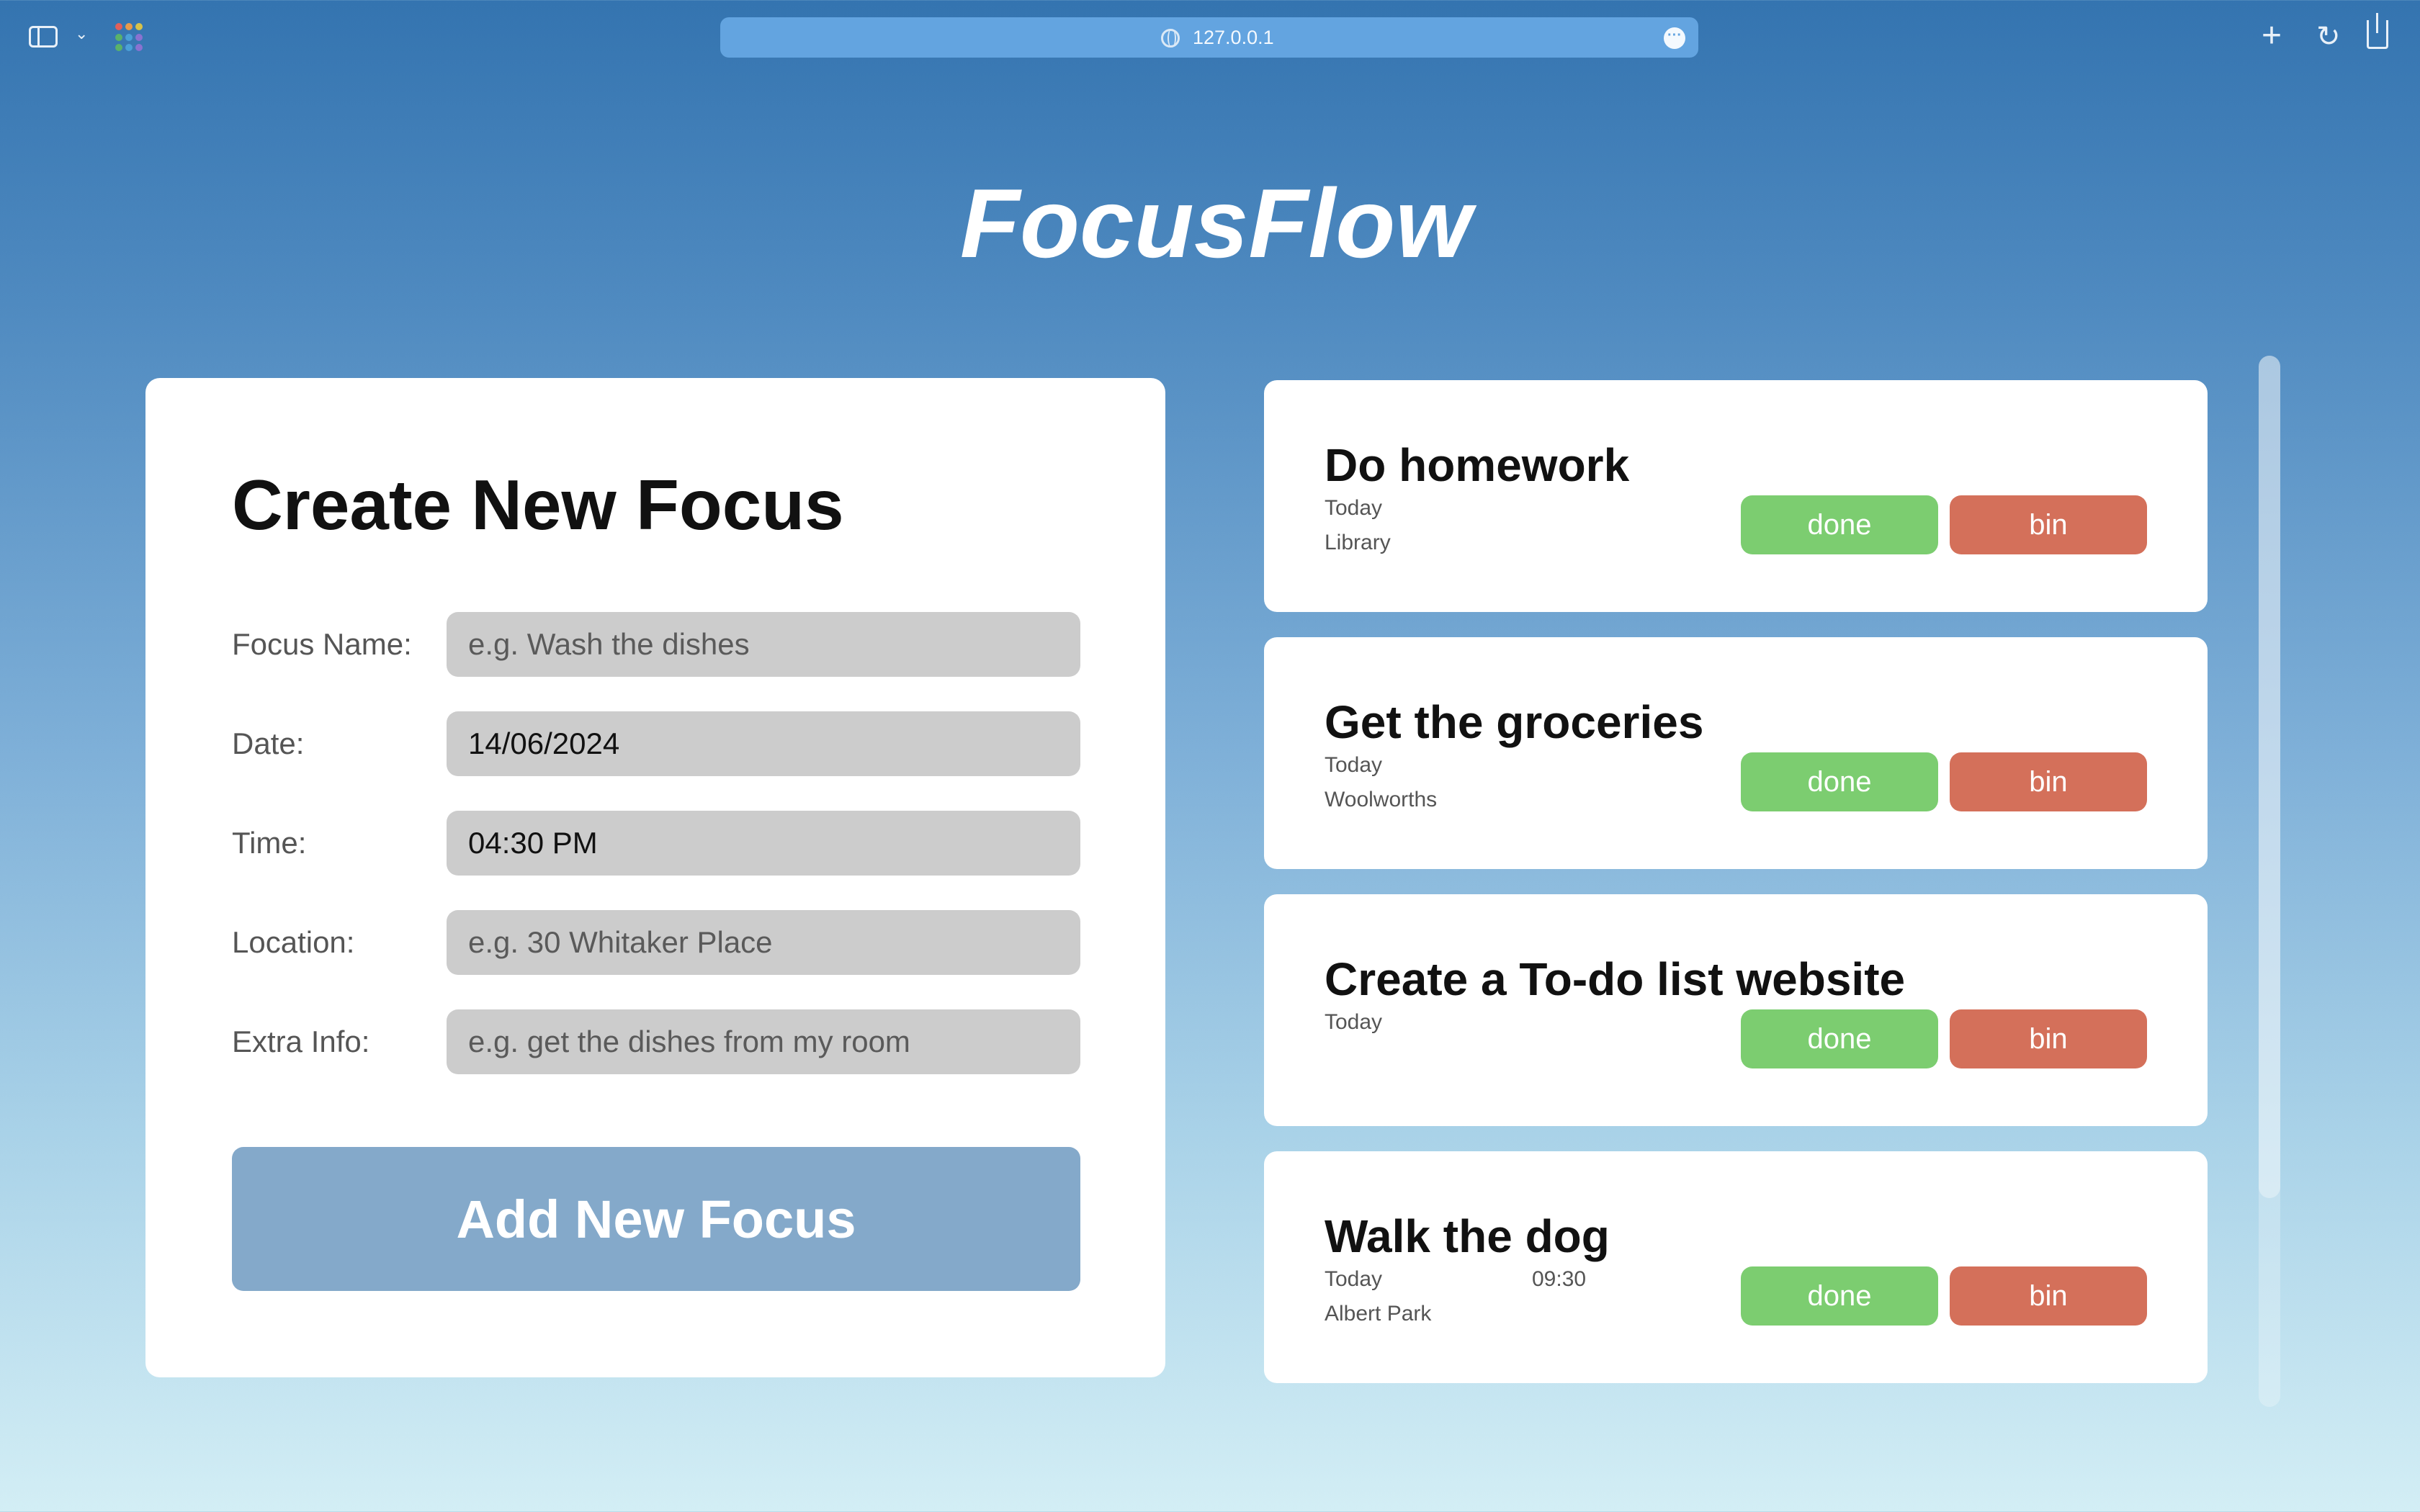 The width and height of the screenshot is (2420, 1512). Describe the element at coordinates (764, 1041) in the screenshot. I see `extra-info-input` at that location.